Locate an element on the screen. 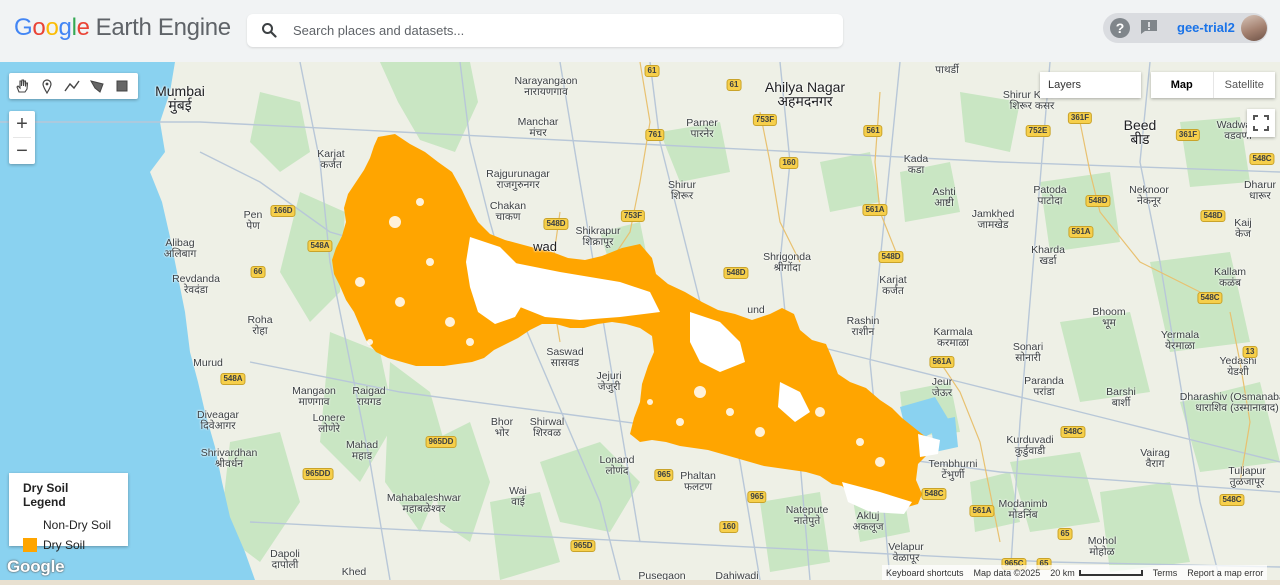 This screenshot has width=1280, height=585. marker-icon is located at coordinates (46, 86).